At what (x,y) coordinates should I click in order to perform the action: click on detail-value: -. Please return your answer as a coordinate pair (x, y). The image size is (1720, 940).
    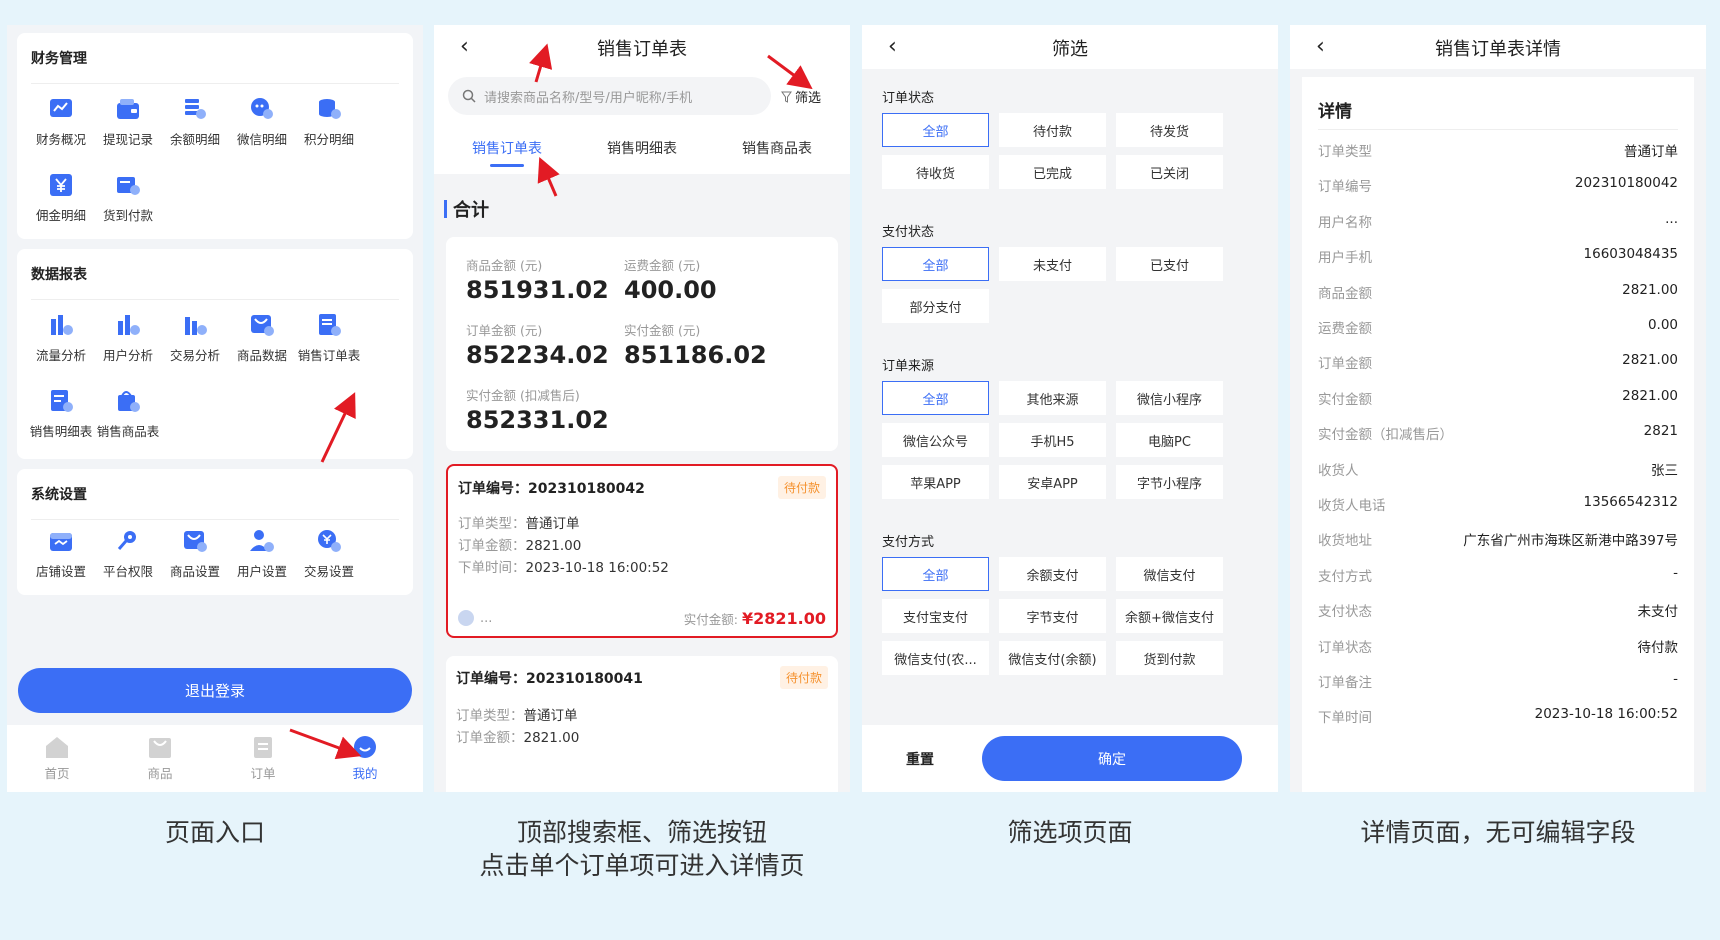
    Looking at the image, I should click on (1675, 572).